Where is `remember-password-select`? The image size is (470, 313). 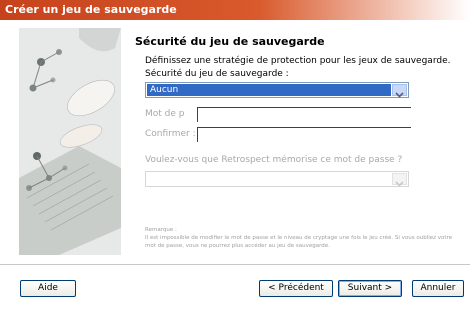 remember-password-select is located at coordinates (277, 179).